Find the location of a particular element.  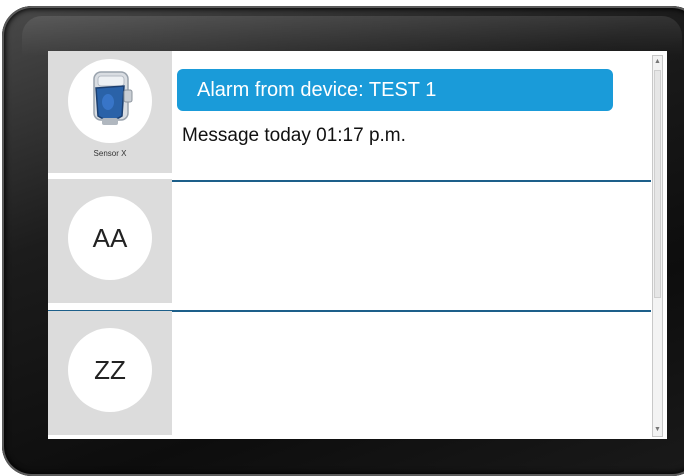

sensor-device-icon is located at coordinates (110, 101).